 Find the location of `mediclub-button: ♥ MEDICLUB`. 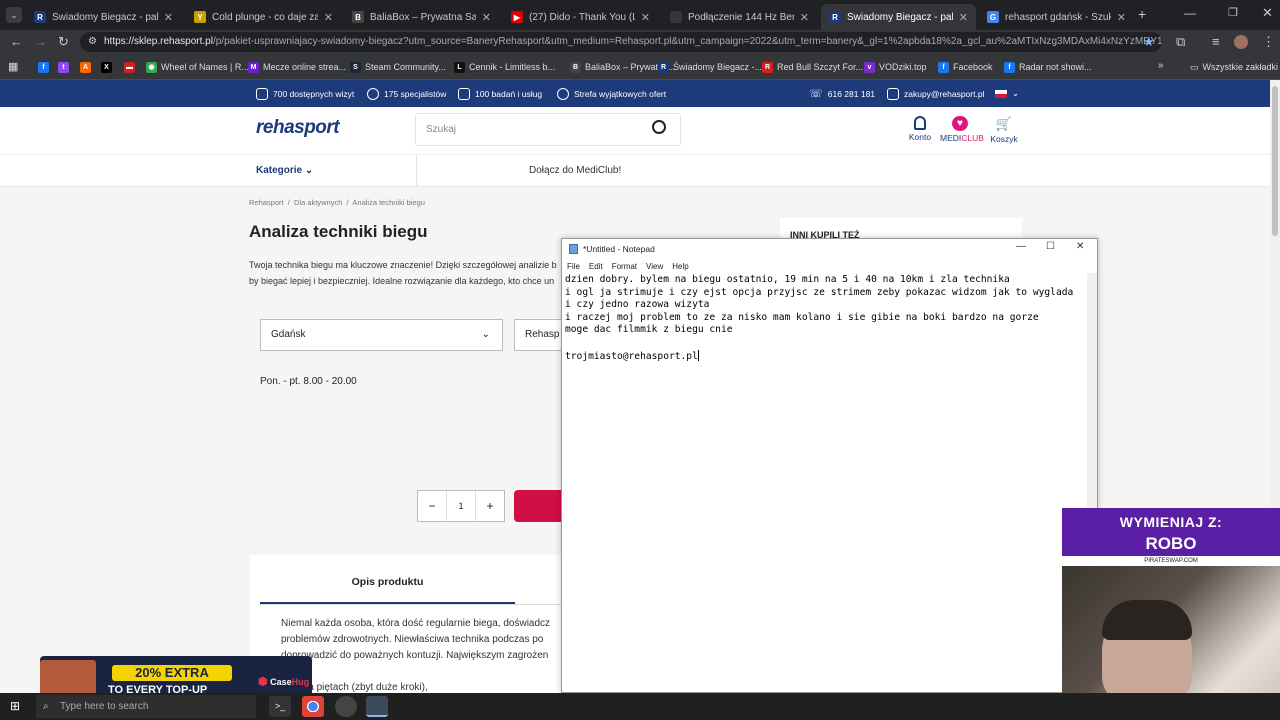

mediclub-button: ♥ MEDICLUB is located at coordinates (962, 129).